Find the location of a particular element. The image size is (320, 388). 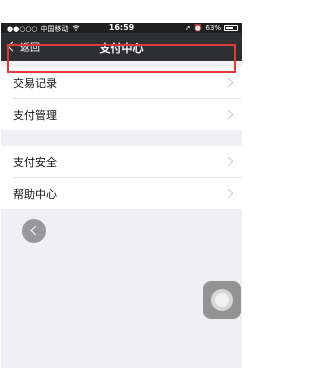

status-right: ➚ ⏰ 63% is located at coordinates (211, 28).